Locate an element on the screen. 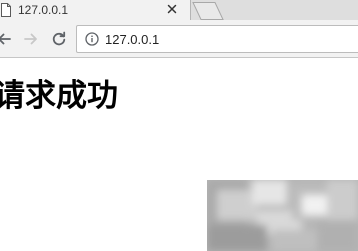 This screenshot has height=251, width=358. address-bar: 127.0.0.1 is located at coordinates (217, 39).